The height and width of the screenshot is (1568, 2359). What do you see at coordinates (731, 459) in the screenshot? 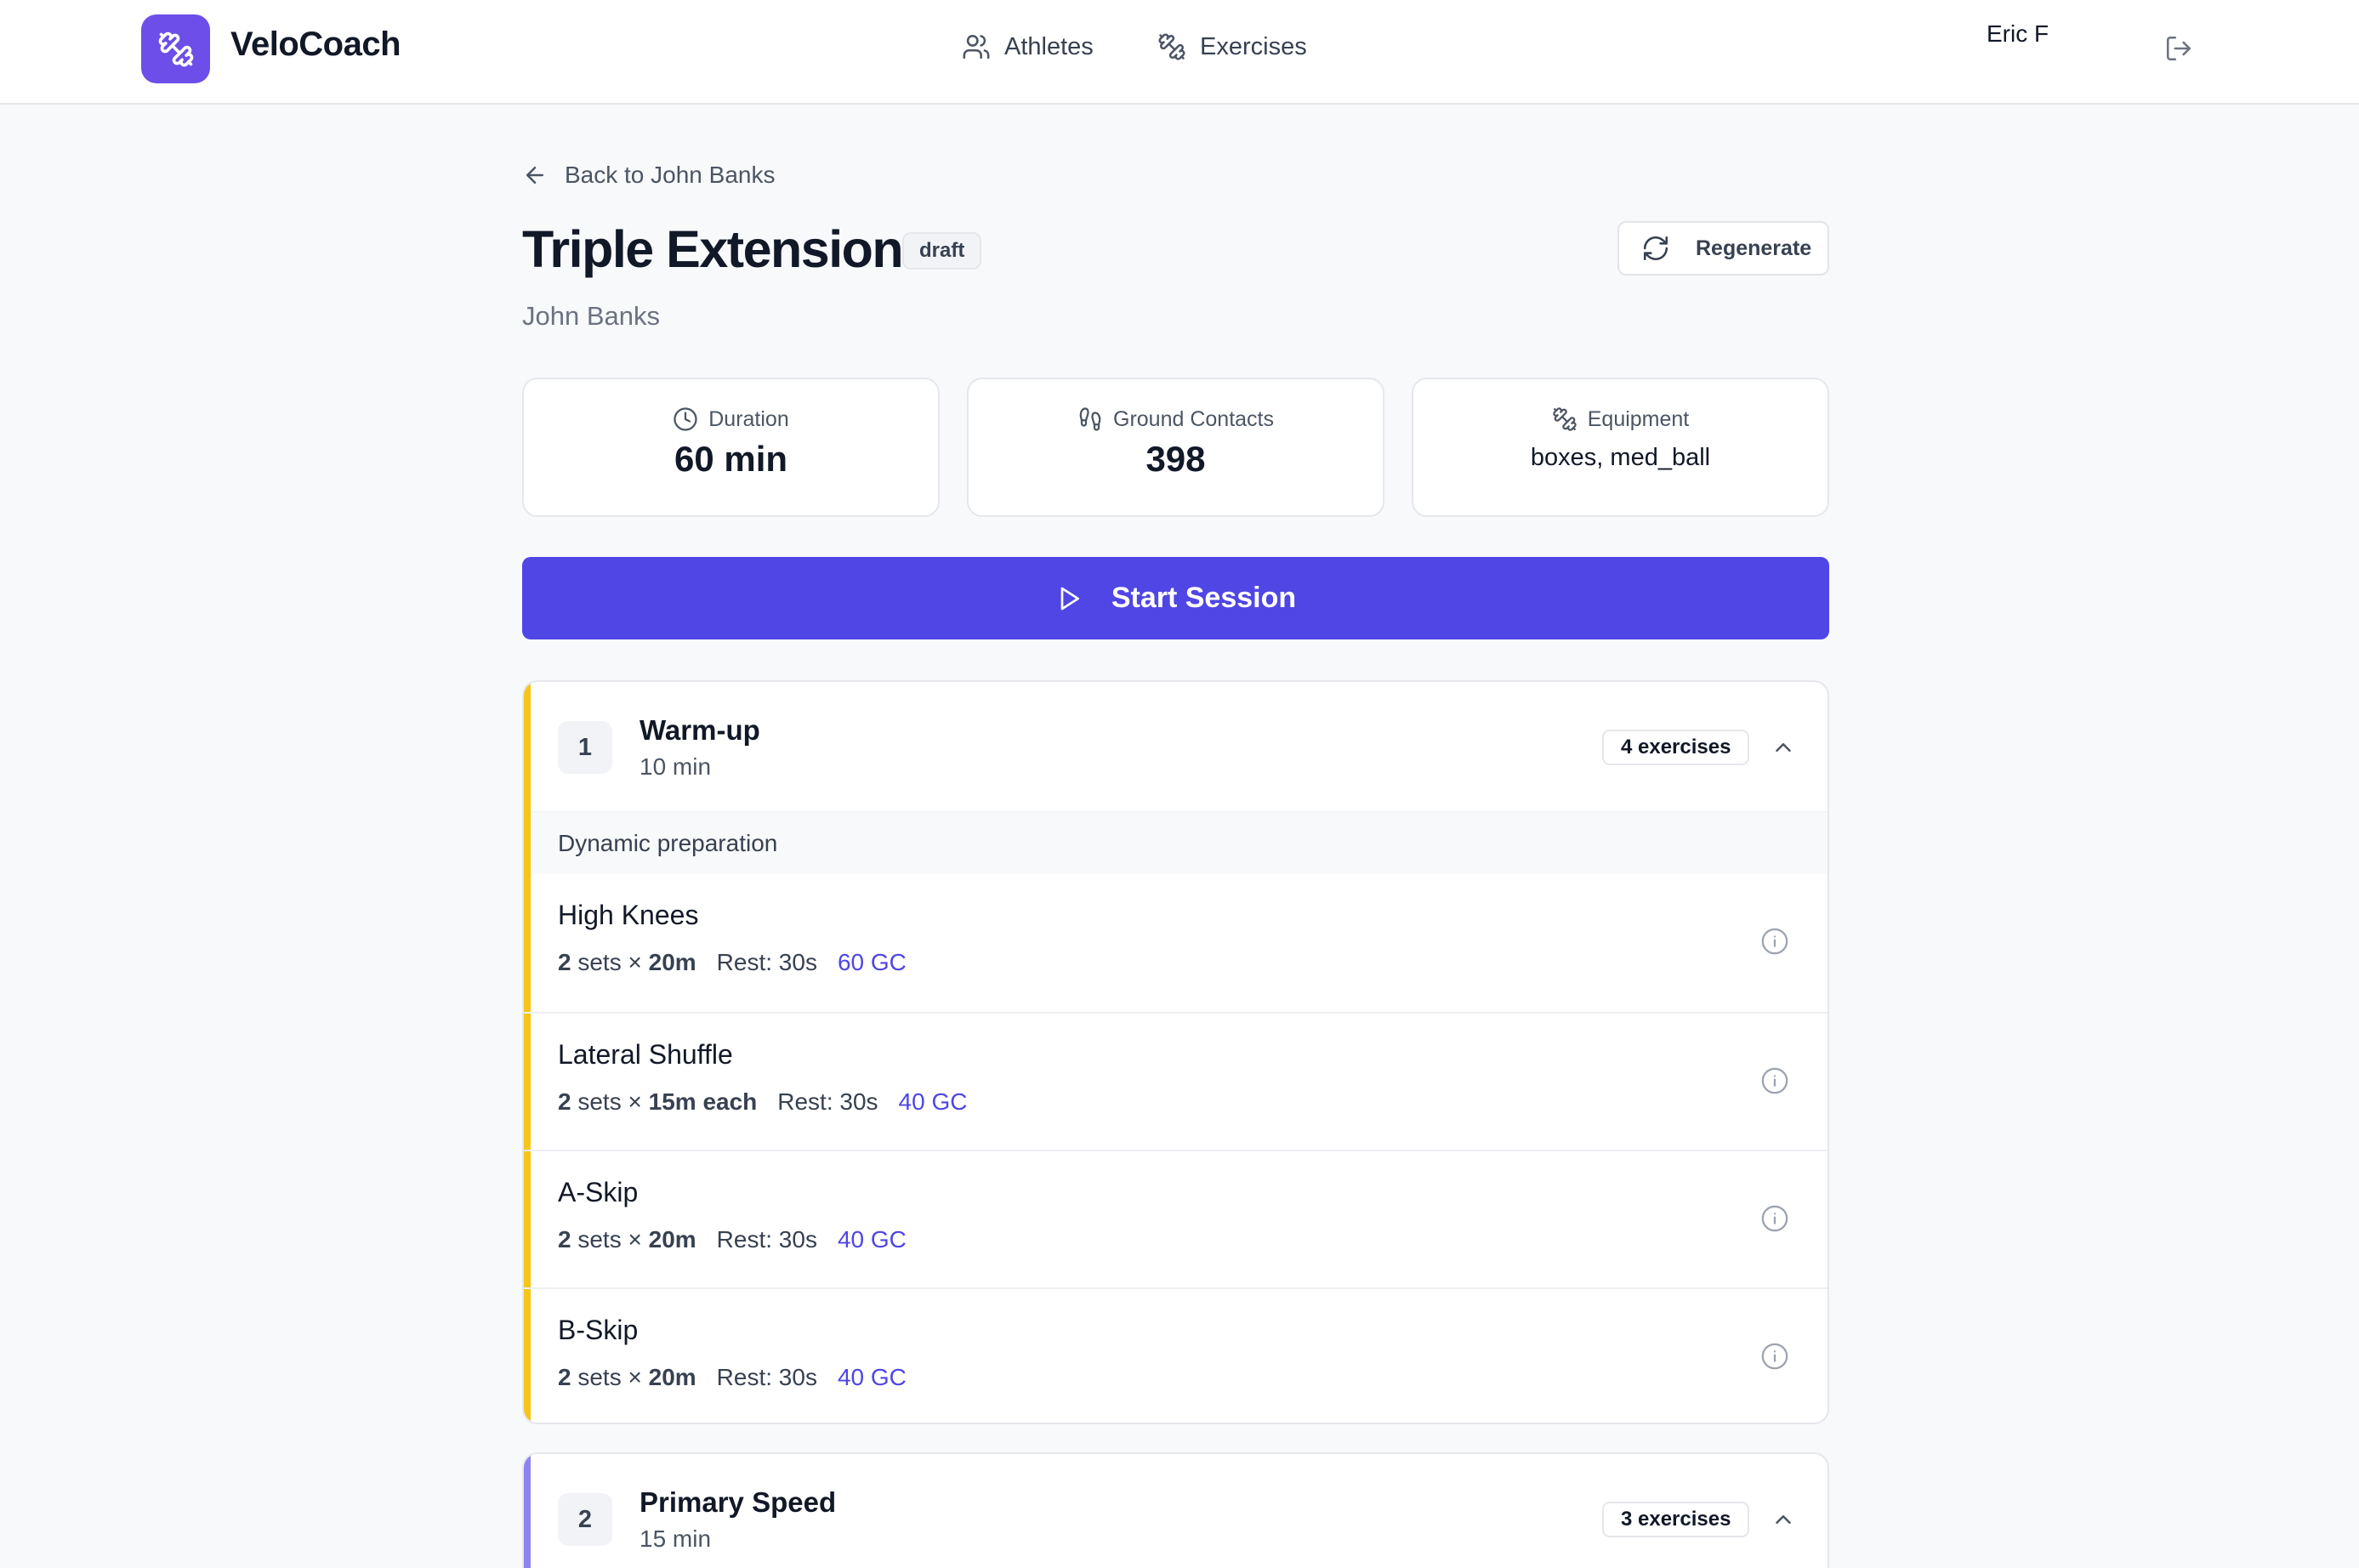
I see `stat-value-duration: 60 min` at bounding box center [731, 459].